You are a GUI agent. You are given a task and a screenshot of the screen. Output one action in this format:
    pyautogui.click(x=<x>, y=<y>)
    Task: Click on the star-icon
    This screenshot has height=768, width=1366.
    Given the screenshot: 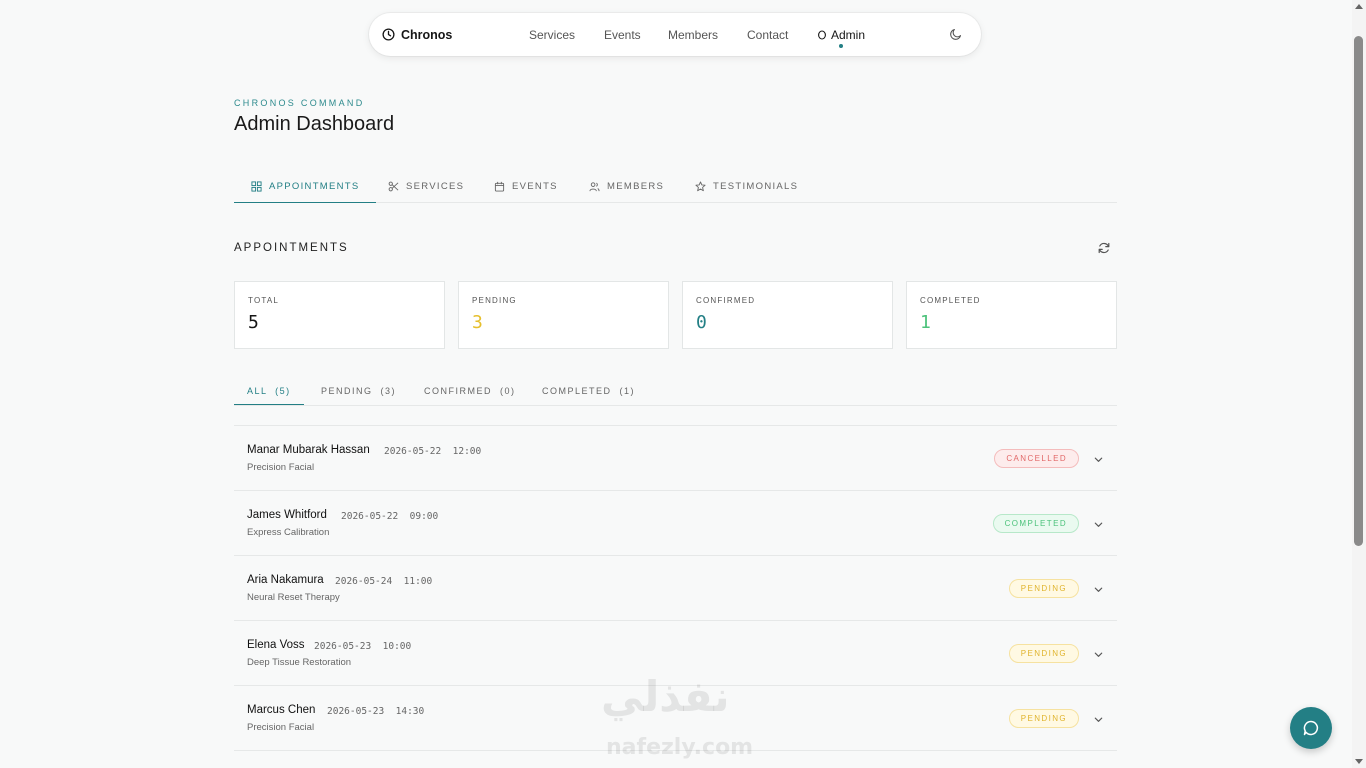 What is the action you would take?
    pyautogui.click(x=700, y=186)
    